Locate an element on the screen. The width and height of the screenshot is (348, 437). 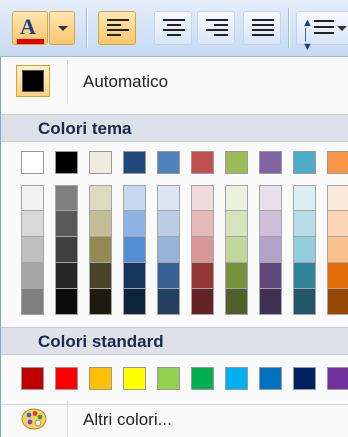
palette-icon is located at coordinates (34, 419).